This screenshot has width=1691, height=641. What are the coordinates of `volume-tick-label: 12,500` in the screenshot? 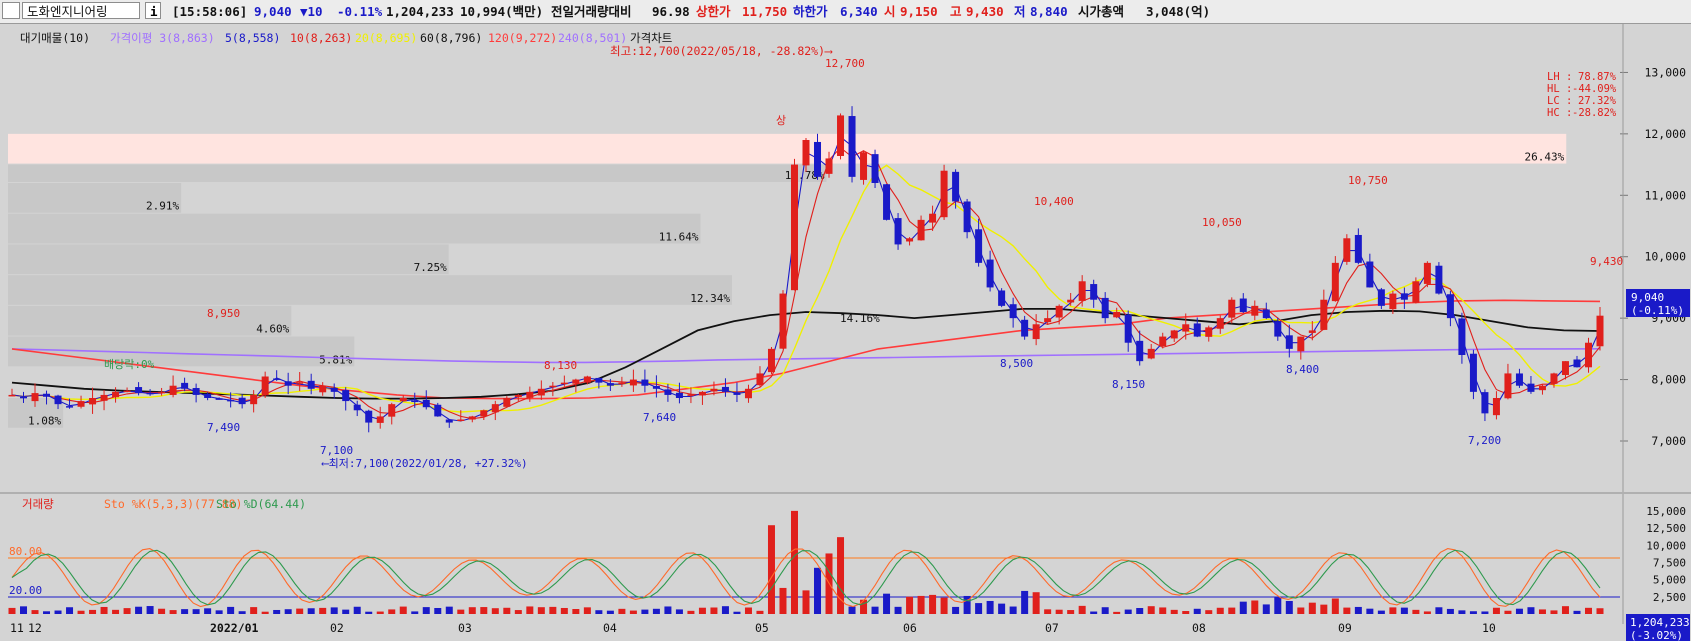 It's located at (1666, 528).